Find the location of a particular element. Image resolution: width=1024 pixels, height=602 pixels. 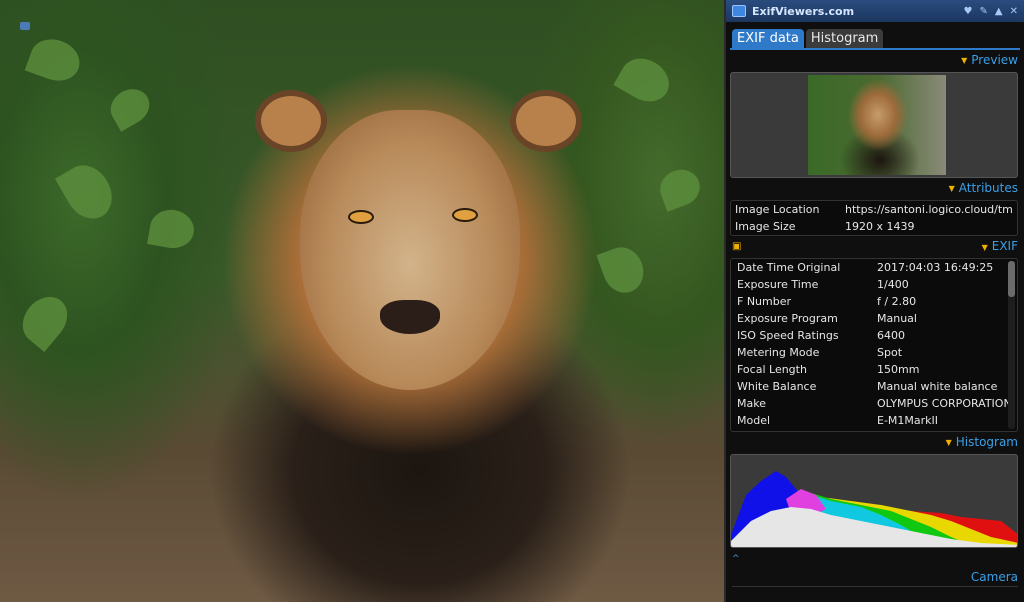

histogram-section-header: ▼ Histogram is located at coordinates (875, 442).